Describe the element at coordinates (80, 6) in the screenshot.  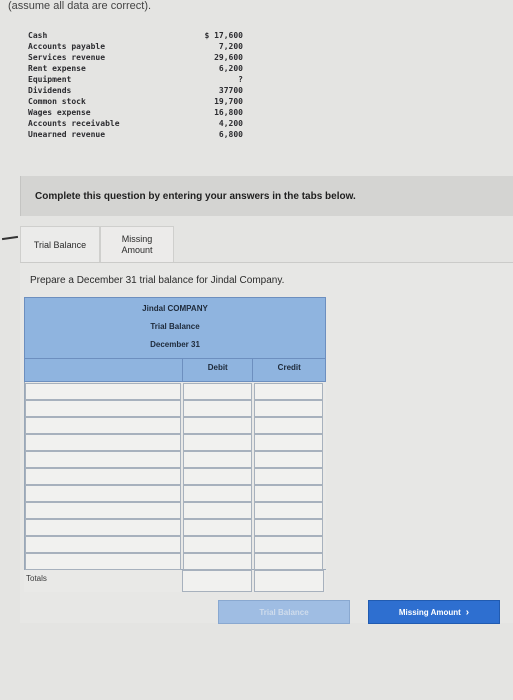
I see `intro-text: (assume all data are correct).` at that location.